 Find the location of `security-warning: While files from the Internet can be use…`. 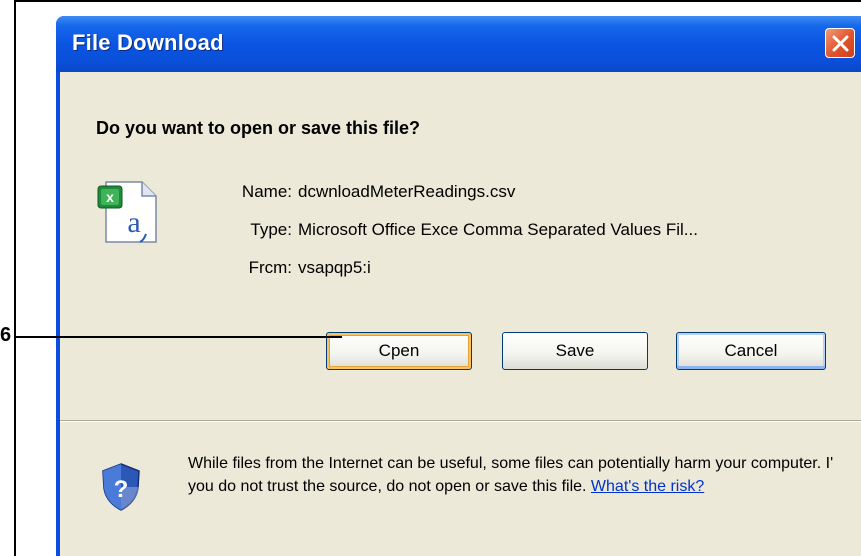

security-warning: While files from the Internet can be use… is located at coordinates (518, 475).